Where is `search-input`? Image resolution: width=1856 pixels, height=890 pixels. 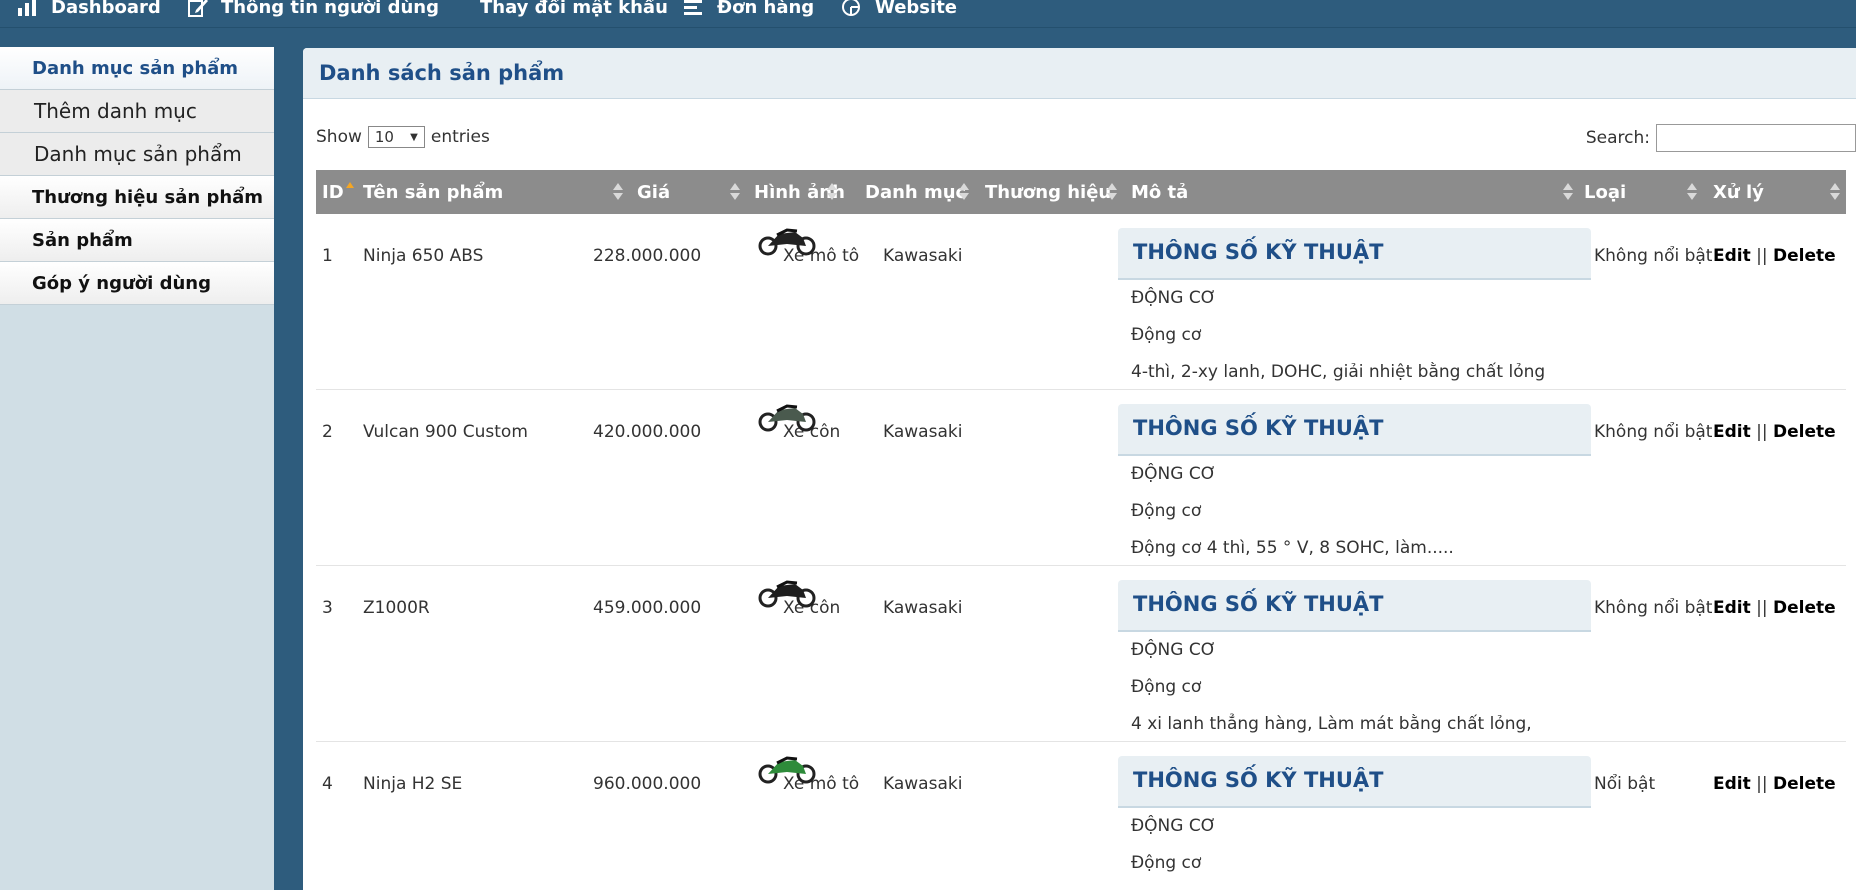
search-input is located at coordinates (1756, 138).